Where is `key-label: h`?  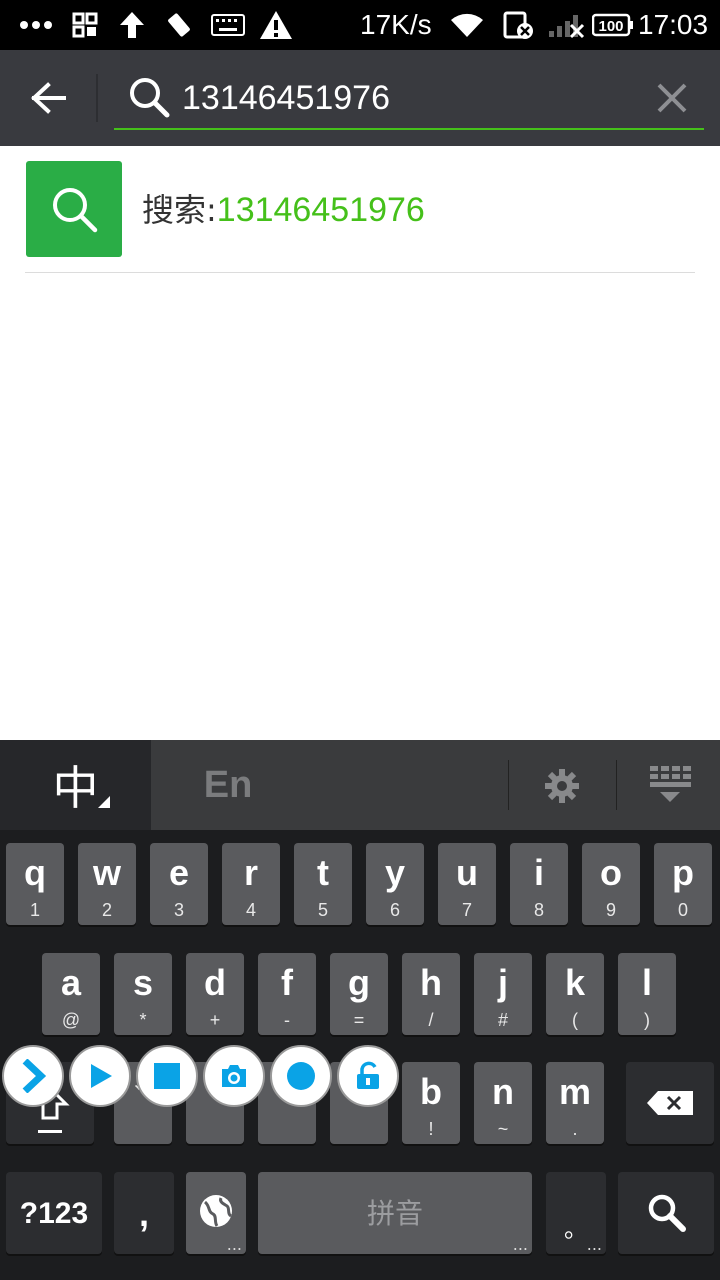
key-label: h is located at coordinates (431, 982).